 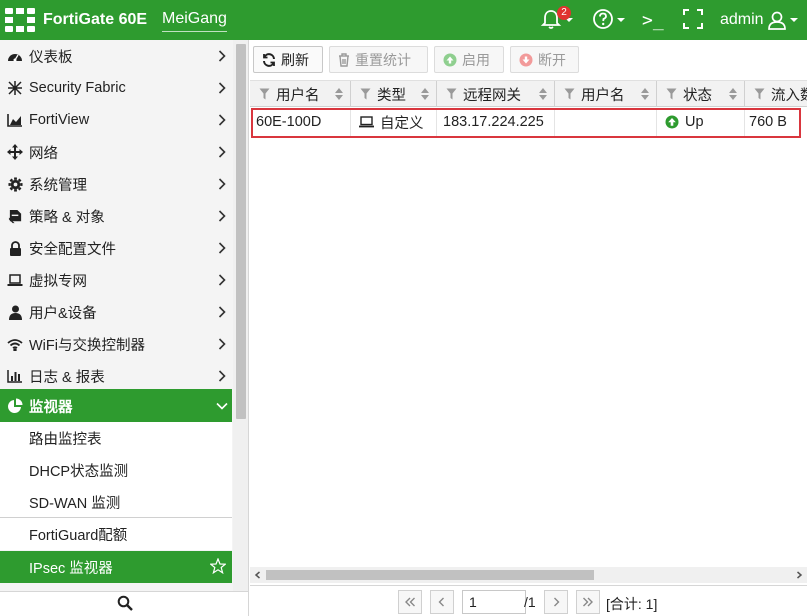 What do you see at coordinates (526, 60) in the screenshot?
I see `arrow-down-circle-icon` at bounding box center [526, 60].